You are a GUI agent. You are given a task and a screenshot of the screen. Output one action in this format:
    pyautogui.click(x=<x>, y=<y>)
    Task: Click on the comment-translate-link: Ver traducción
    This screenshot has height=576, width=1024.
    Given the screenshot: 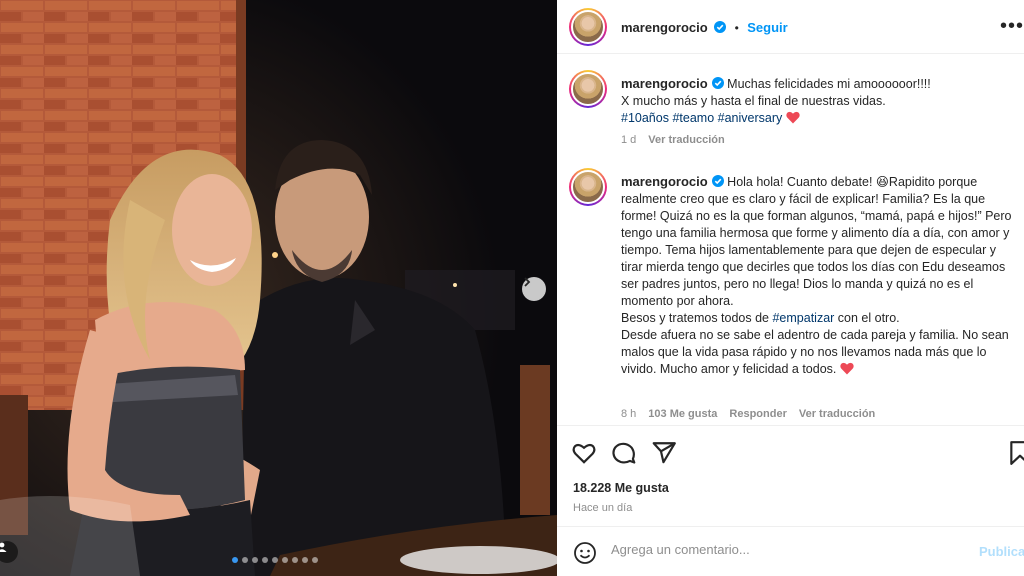 What is the action you would take?
    pyautogui.click(x=837, y=414)
    